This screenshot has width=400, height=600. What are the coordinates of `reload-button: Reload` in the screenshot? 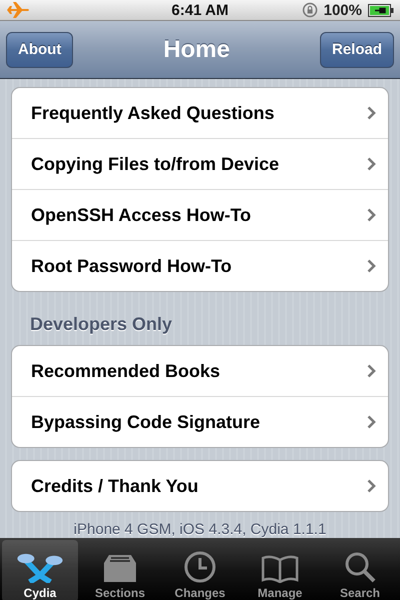 It's located at (357, 50).